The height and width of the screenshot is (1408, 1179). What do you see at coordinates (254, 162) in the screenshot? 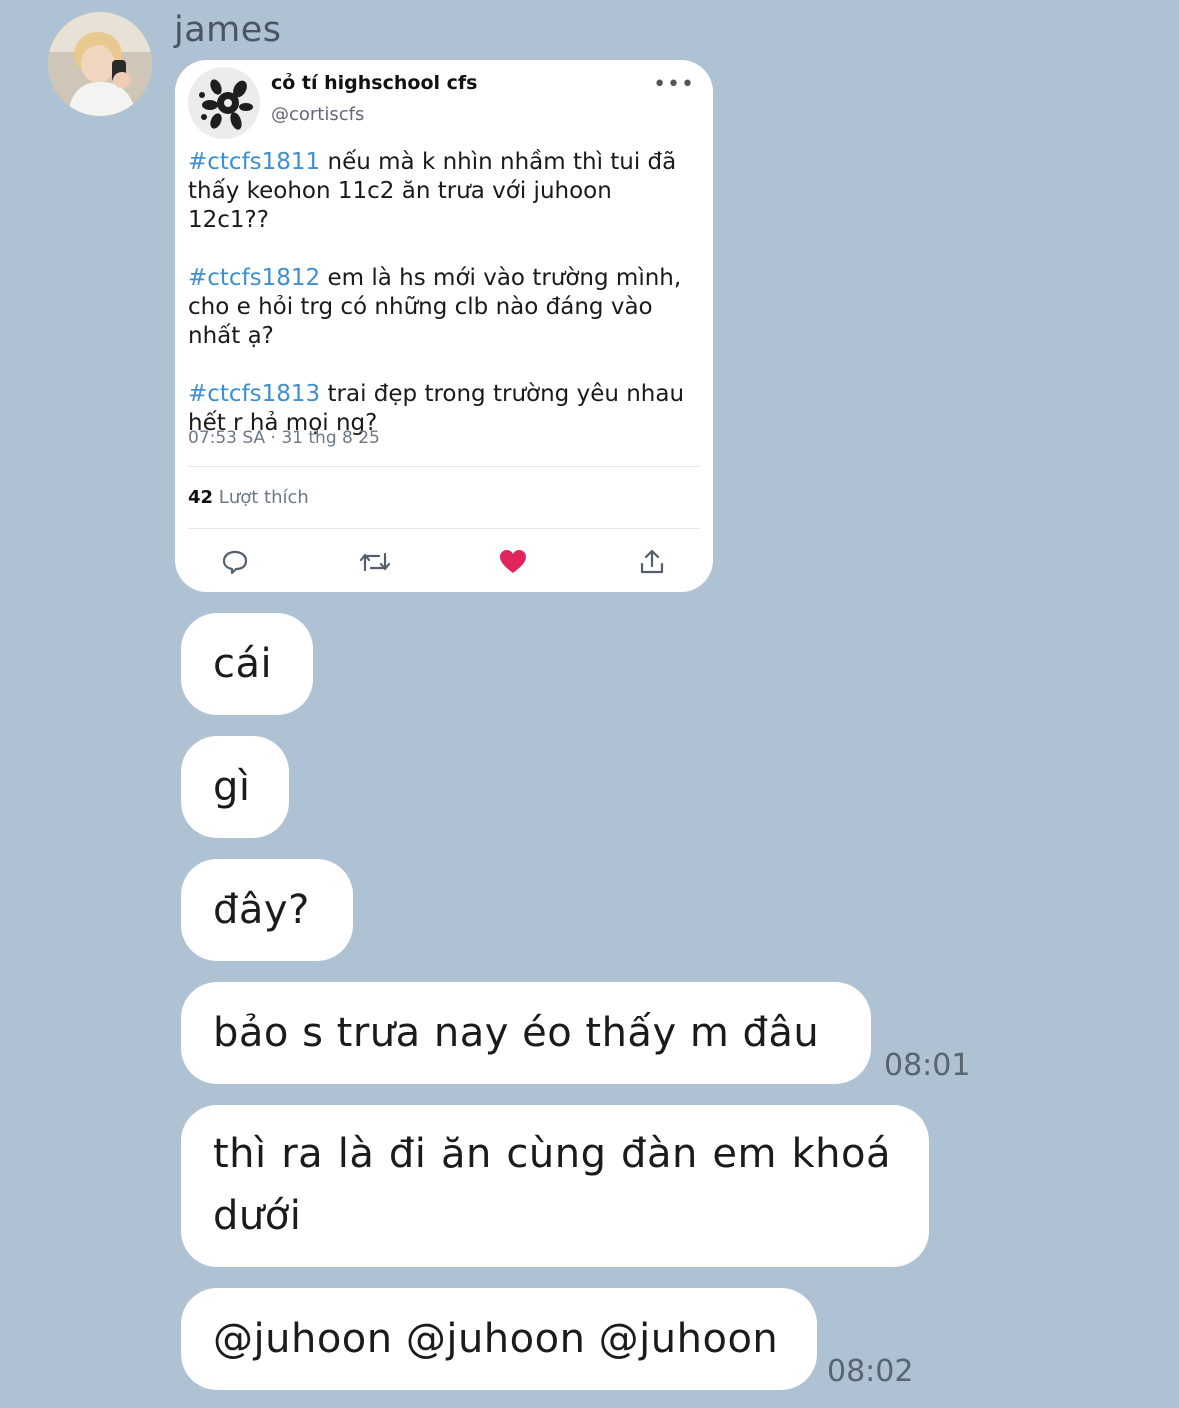
I see `hashtag-link: #ctcfs1811` at bounding box center [254, 162].